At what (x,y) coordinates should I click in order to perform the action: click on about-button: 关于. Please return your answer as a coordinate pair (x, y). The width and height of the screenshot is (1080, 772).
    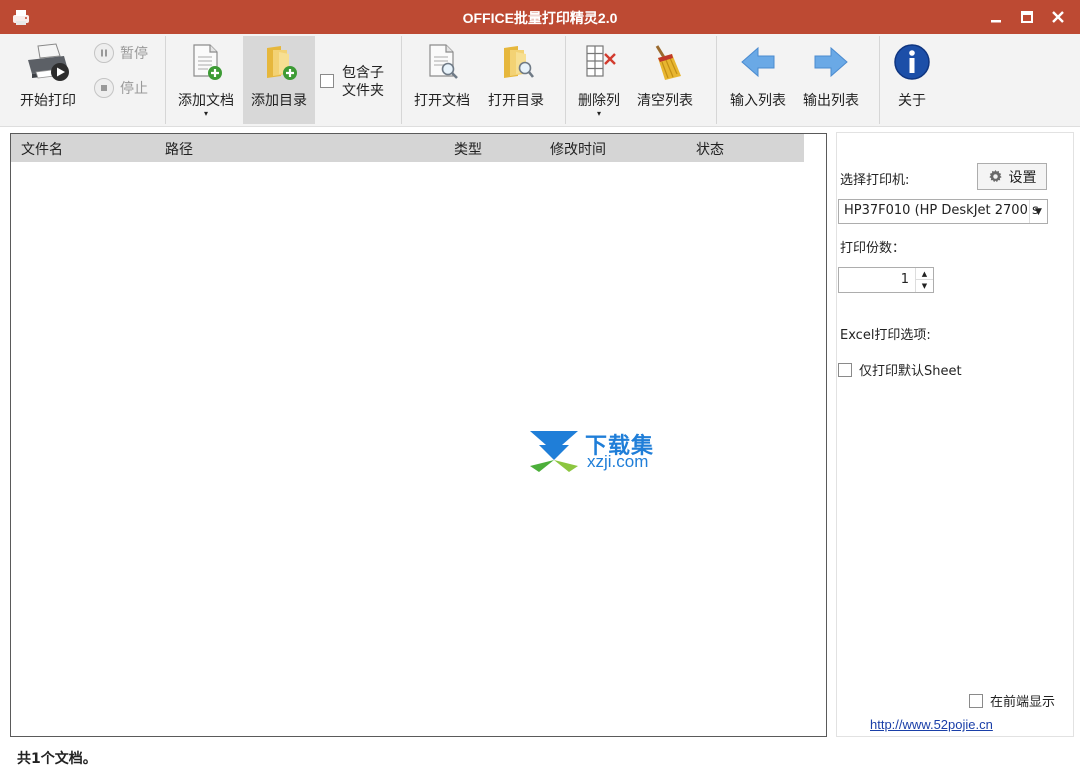
    Looking at the image, I should click on (912, 80).